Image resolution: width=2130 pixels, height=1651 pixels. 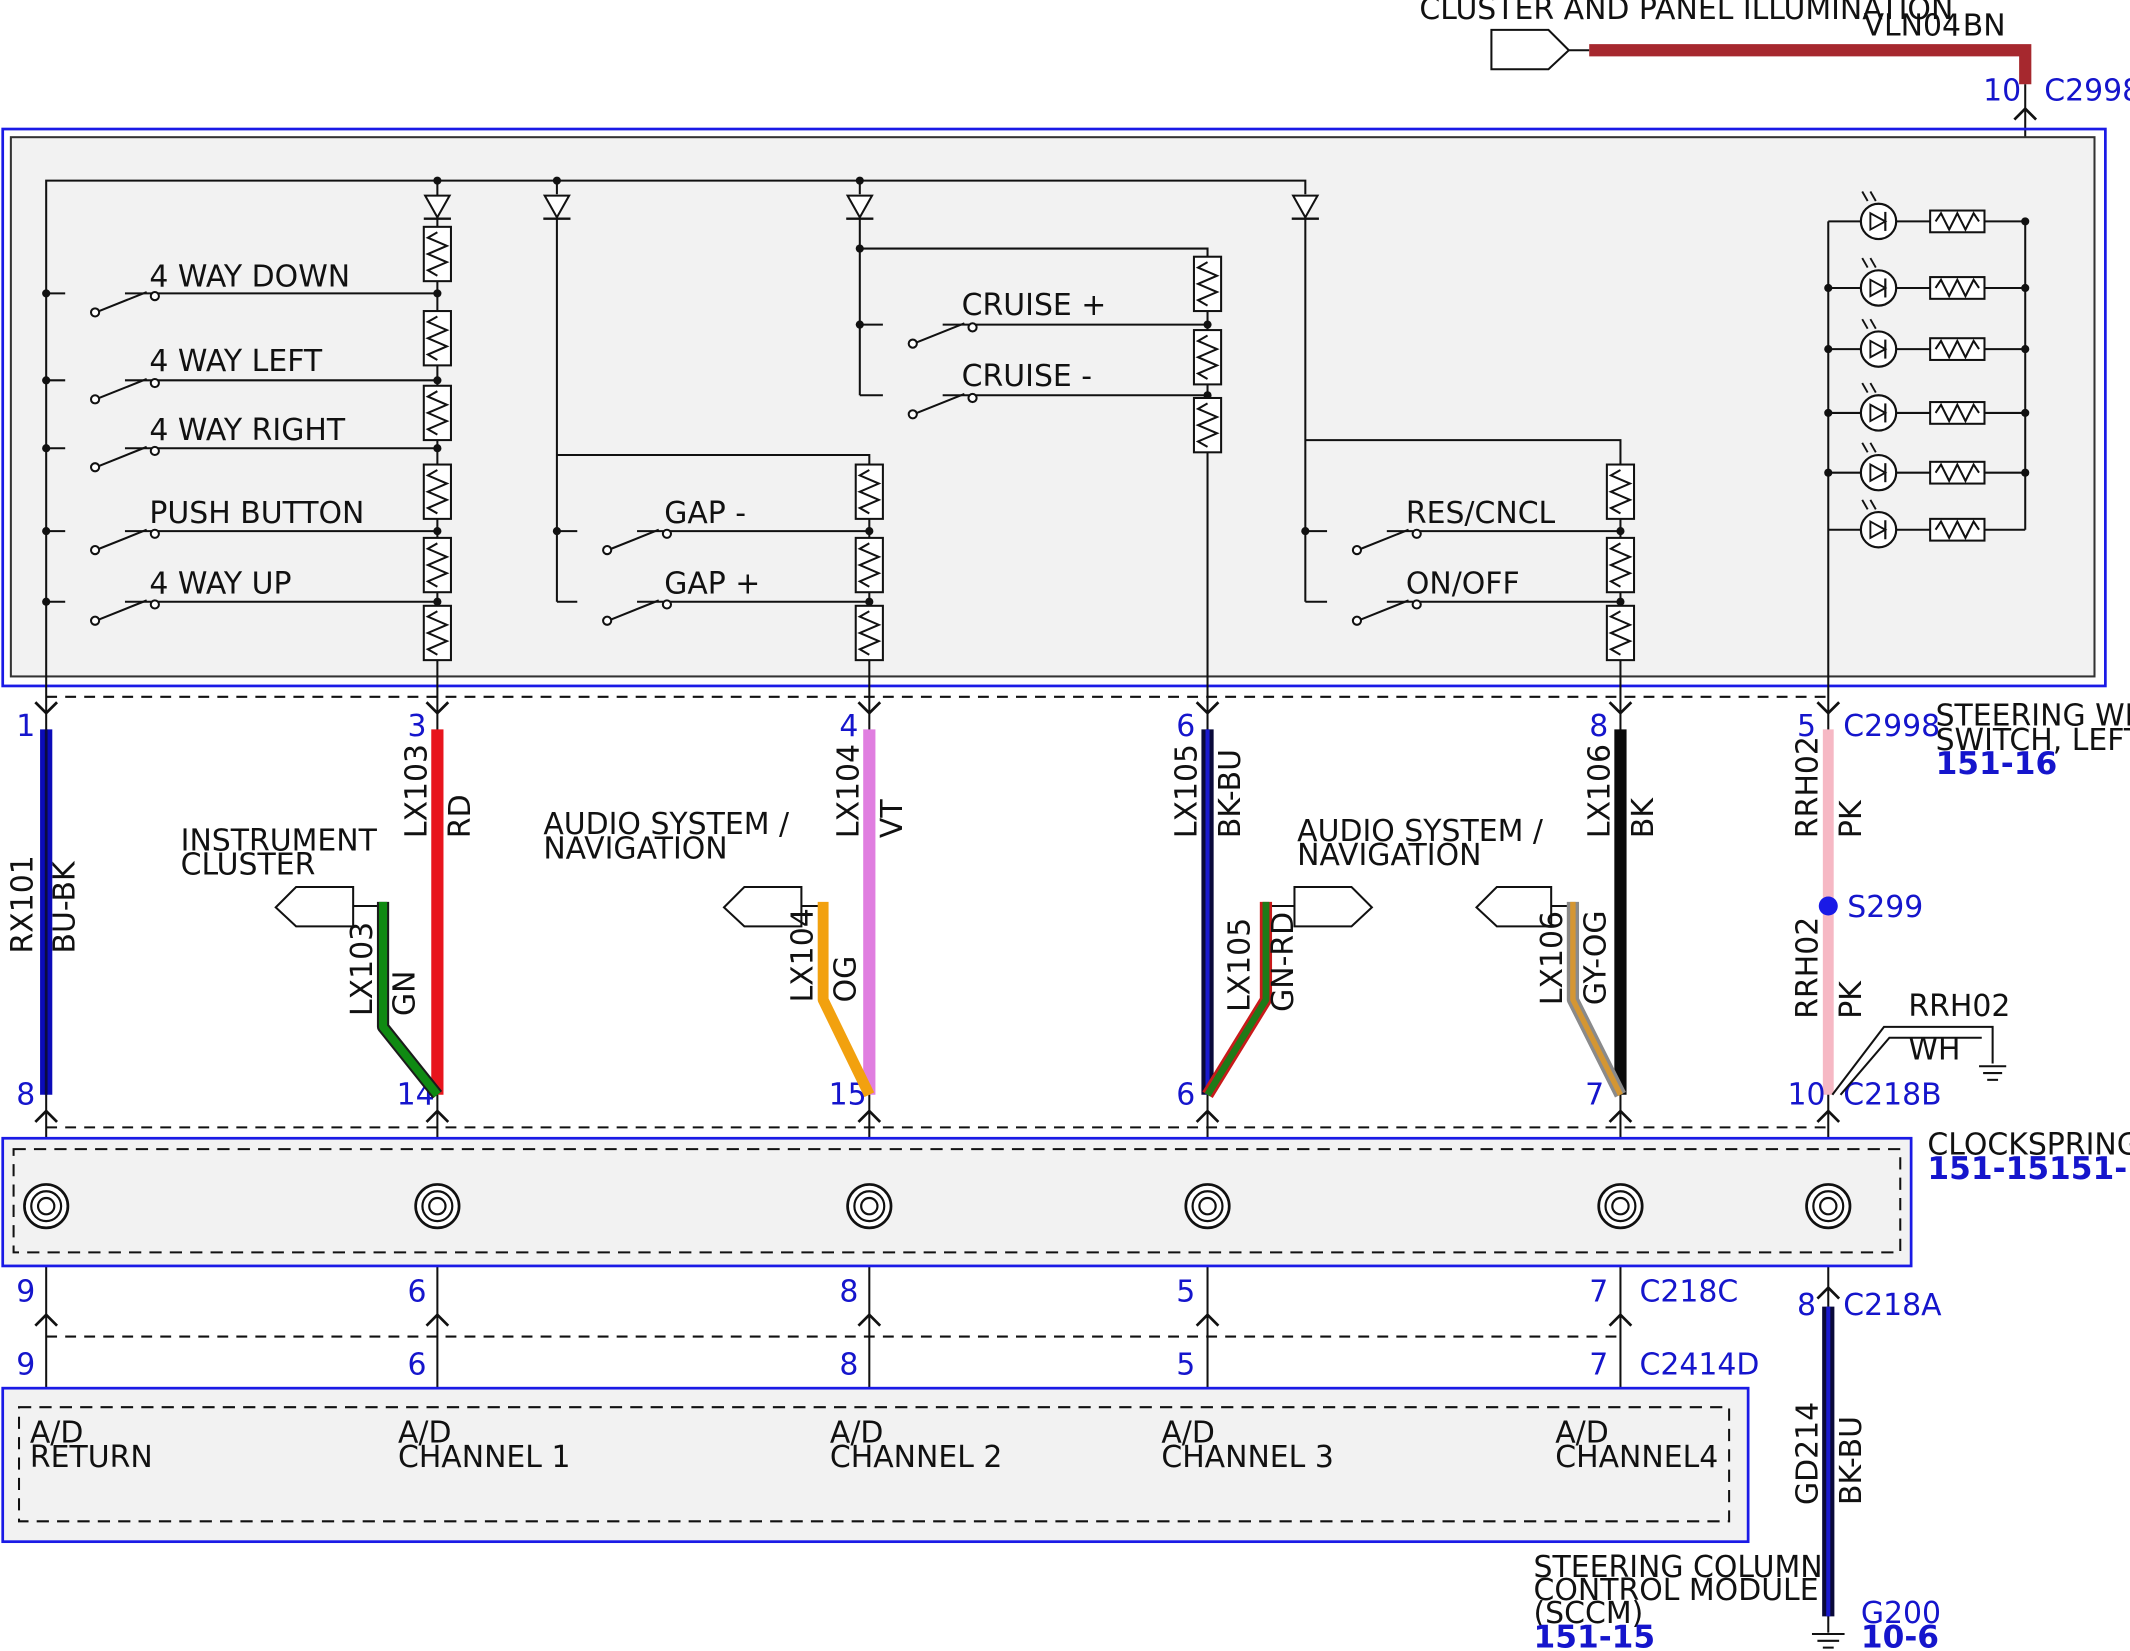 I want to click on wire-color-lx106: BK, so click(x=1643, y=817).